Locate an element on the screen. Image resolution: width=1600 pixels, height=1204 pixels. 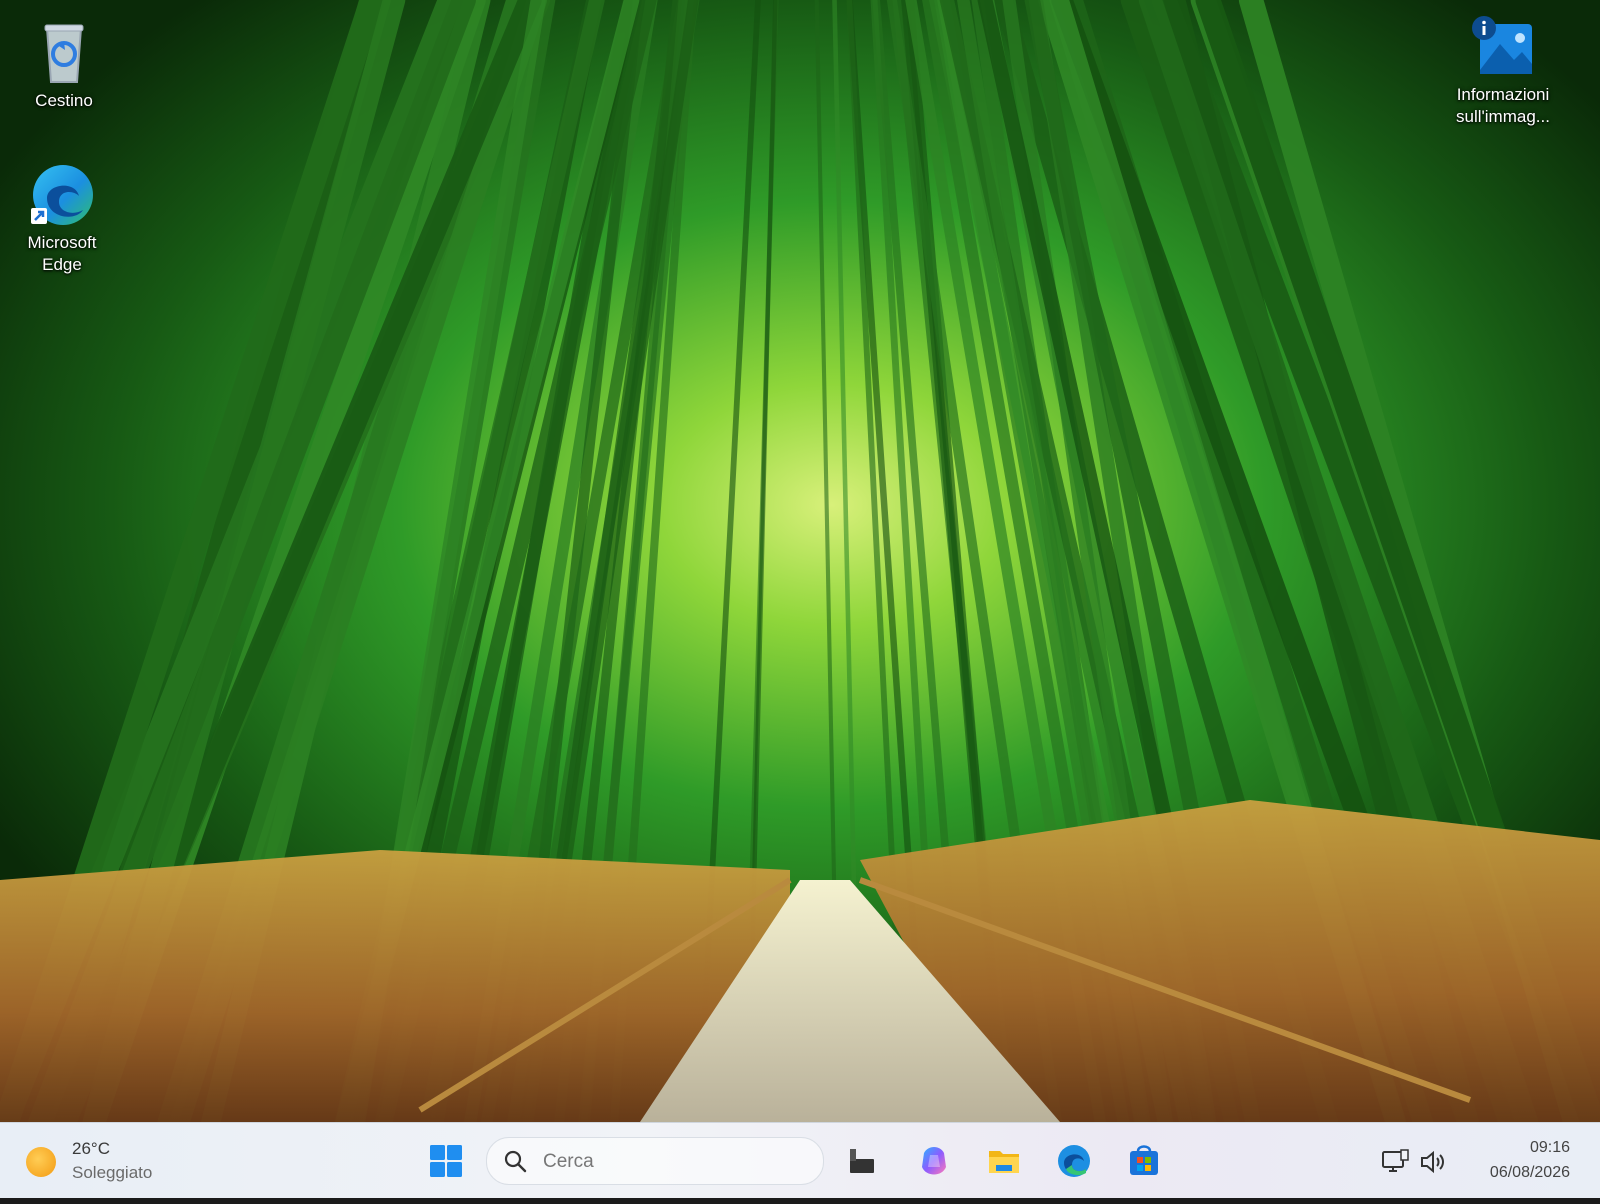
microsoft-store-button is located at coordinates (1144, 1161).